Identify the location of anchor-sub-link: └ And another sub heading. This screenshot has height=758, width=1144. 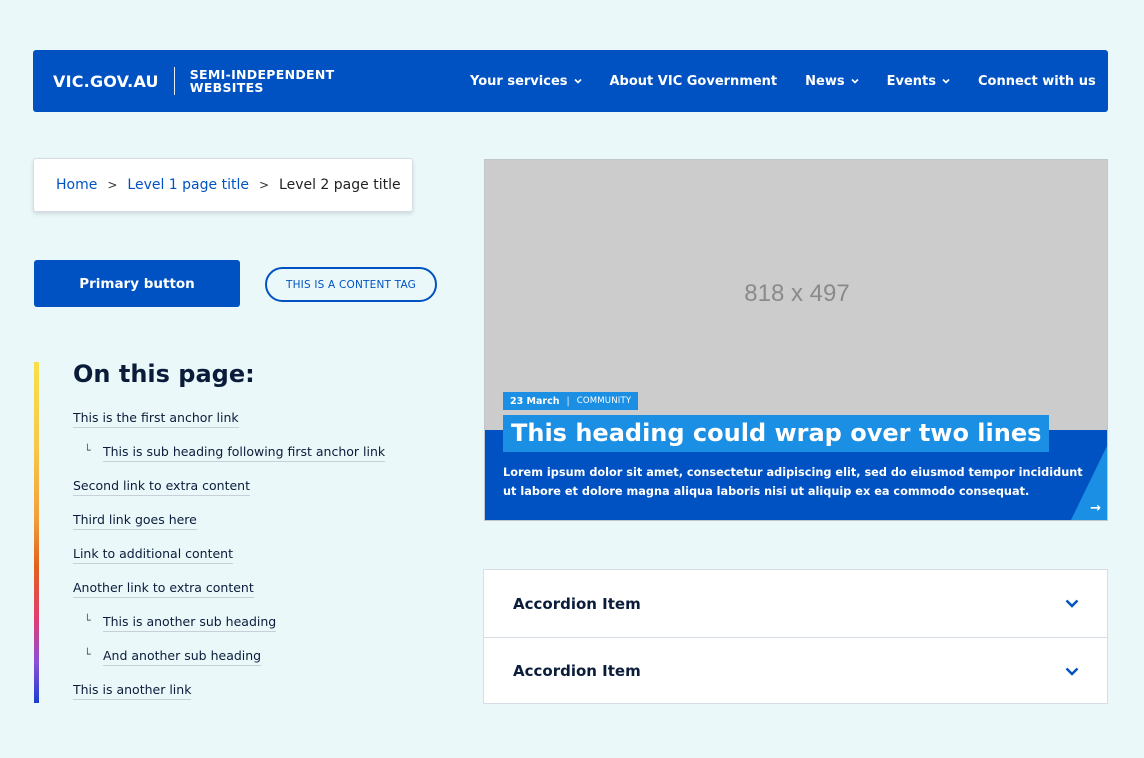
(253, 665).